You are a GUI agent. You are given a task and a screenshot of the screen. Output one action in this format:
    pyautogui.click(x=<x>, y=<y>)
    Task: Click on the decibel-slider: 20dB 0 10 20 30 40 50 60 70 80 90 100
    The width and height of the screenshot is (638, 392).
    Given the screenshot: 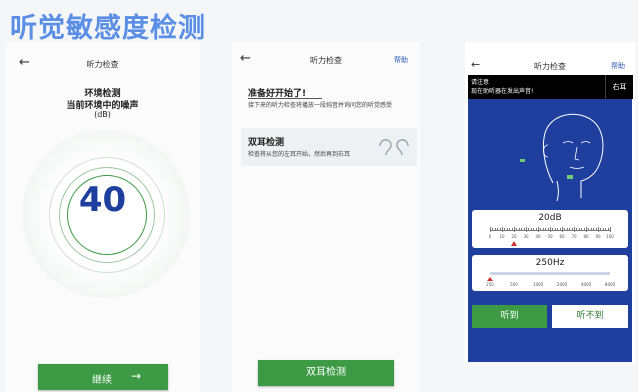 What is the action you would take?
    pyautogui.click(x=550, y=229)
    